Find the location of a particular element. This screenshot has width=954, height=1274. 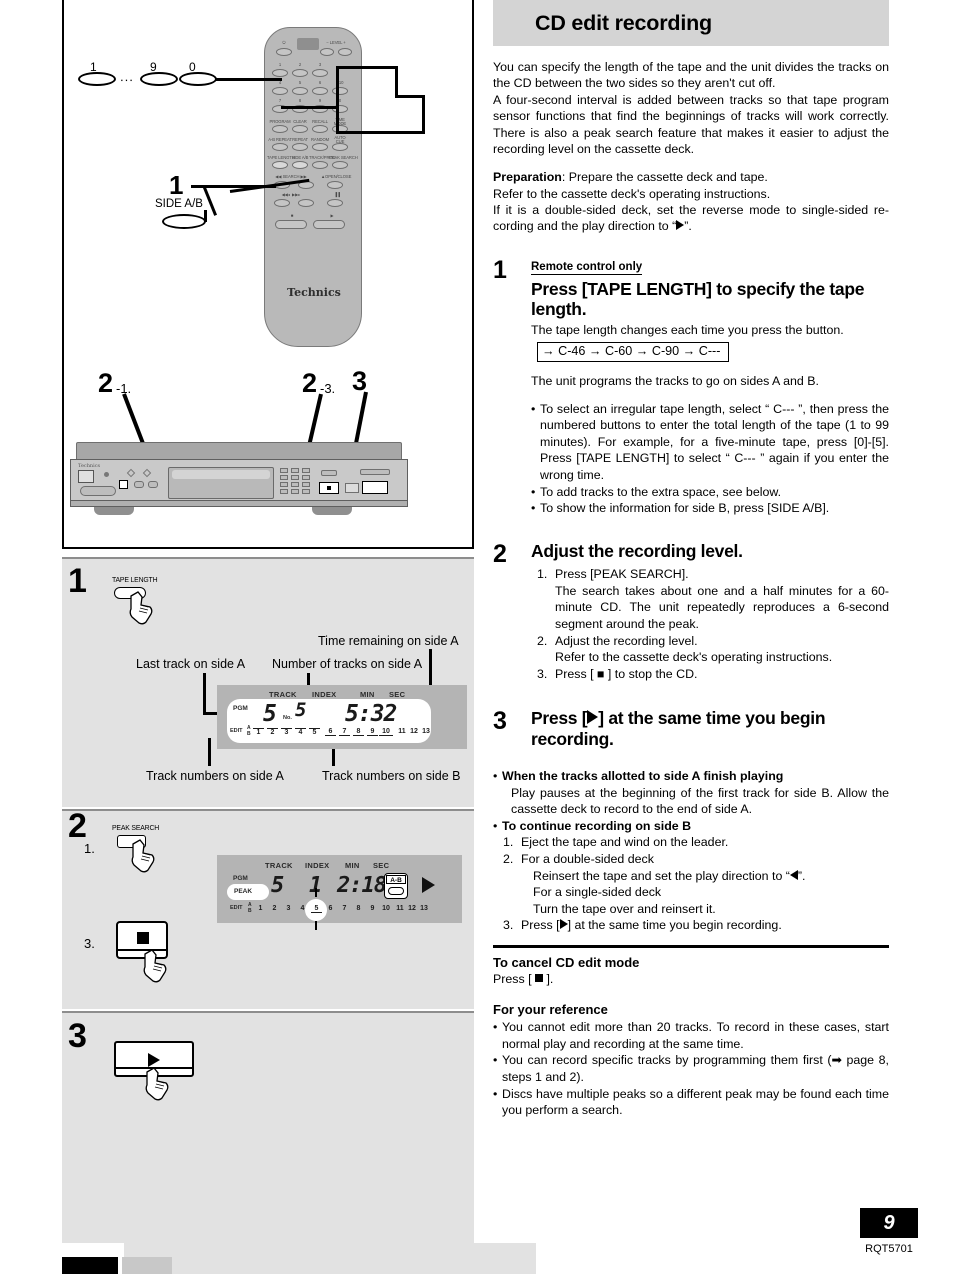

remote-ab-repeat-button is located at coordinates (280, 147).